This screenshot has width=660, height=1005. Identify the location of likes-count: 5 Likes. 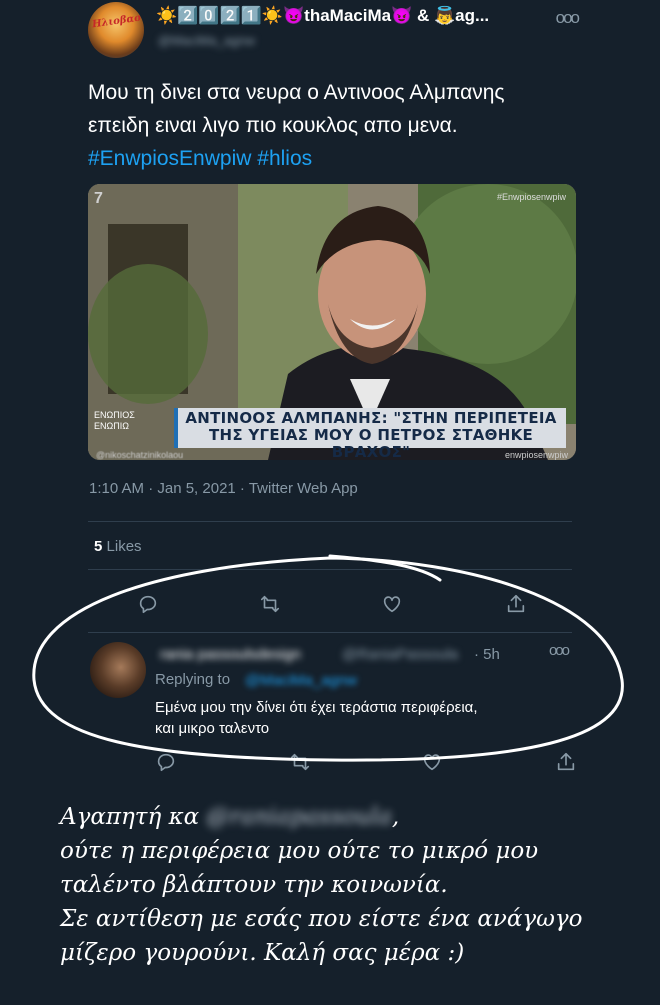
(118, 546).